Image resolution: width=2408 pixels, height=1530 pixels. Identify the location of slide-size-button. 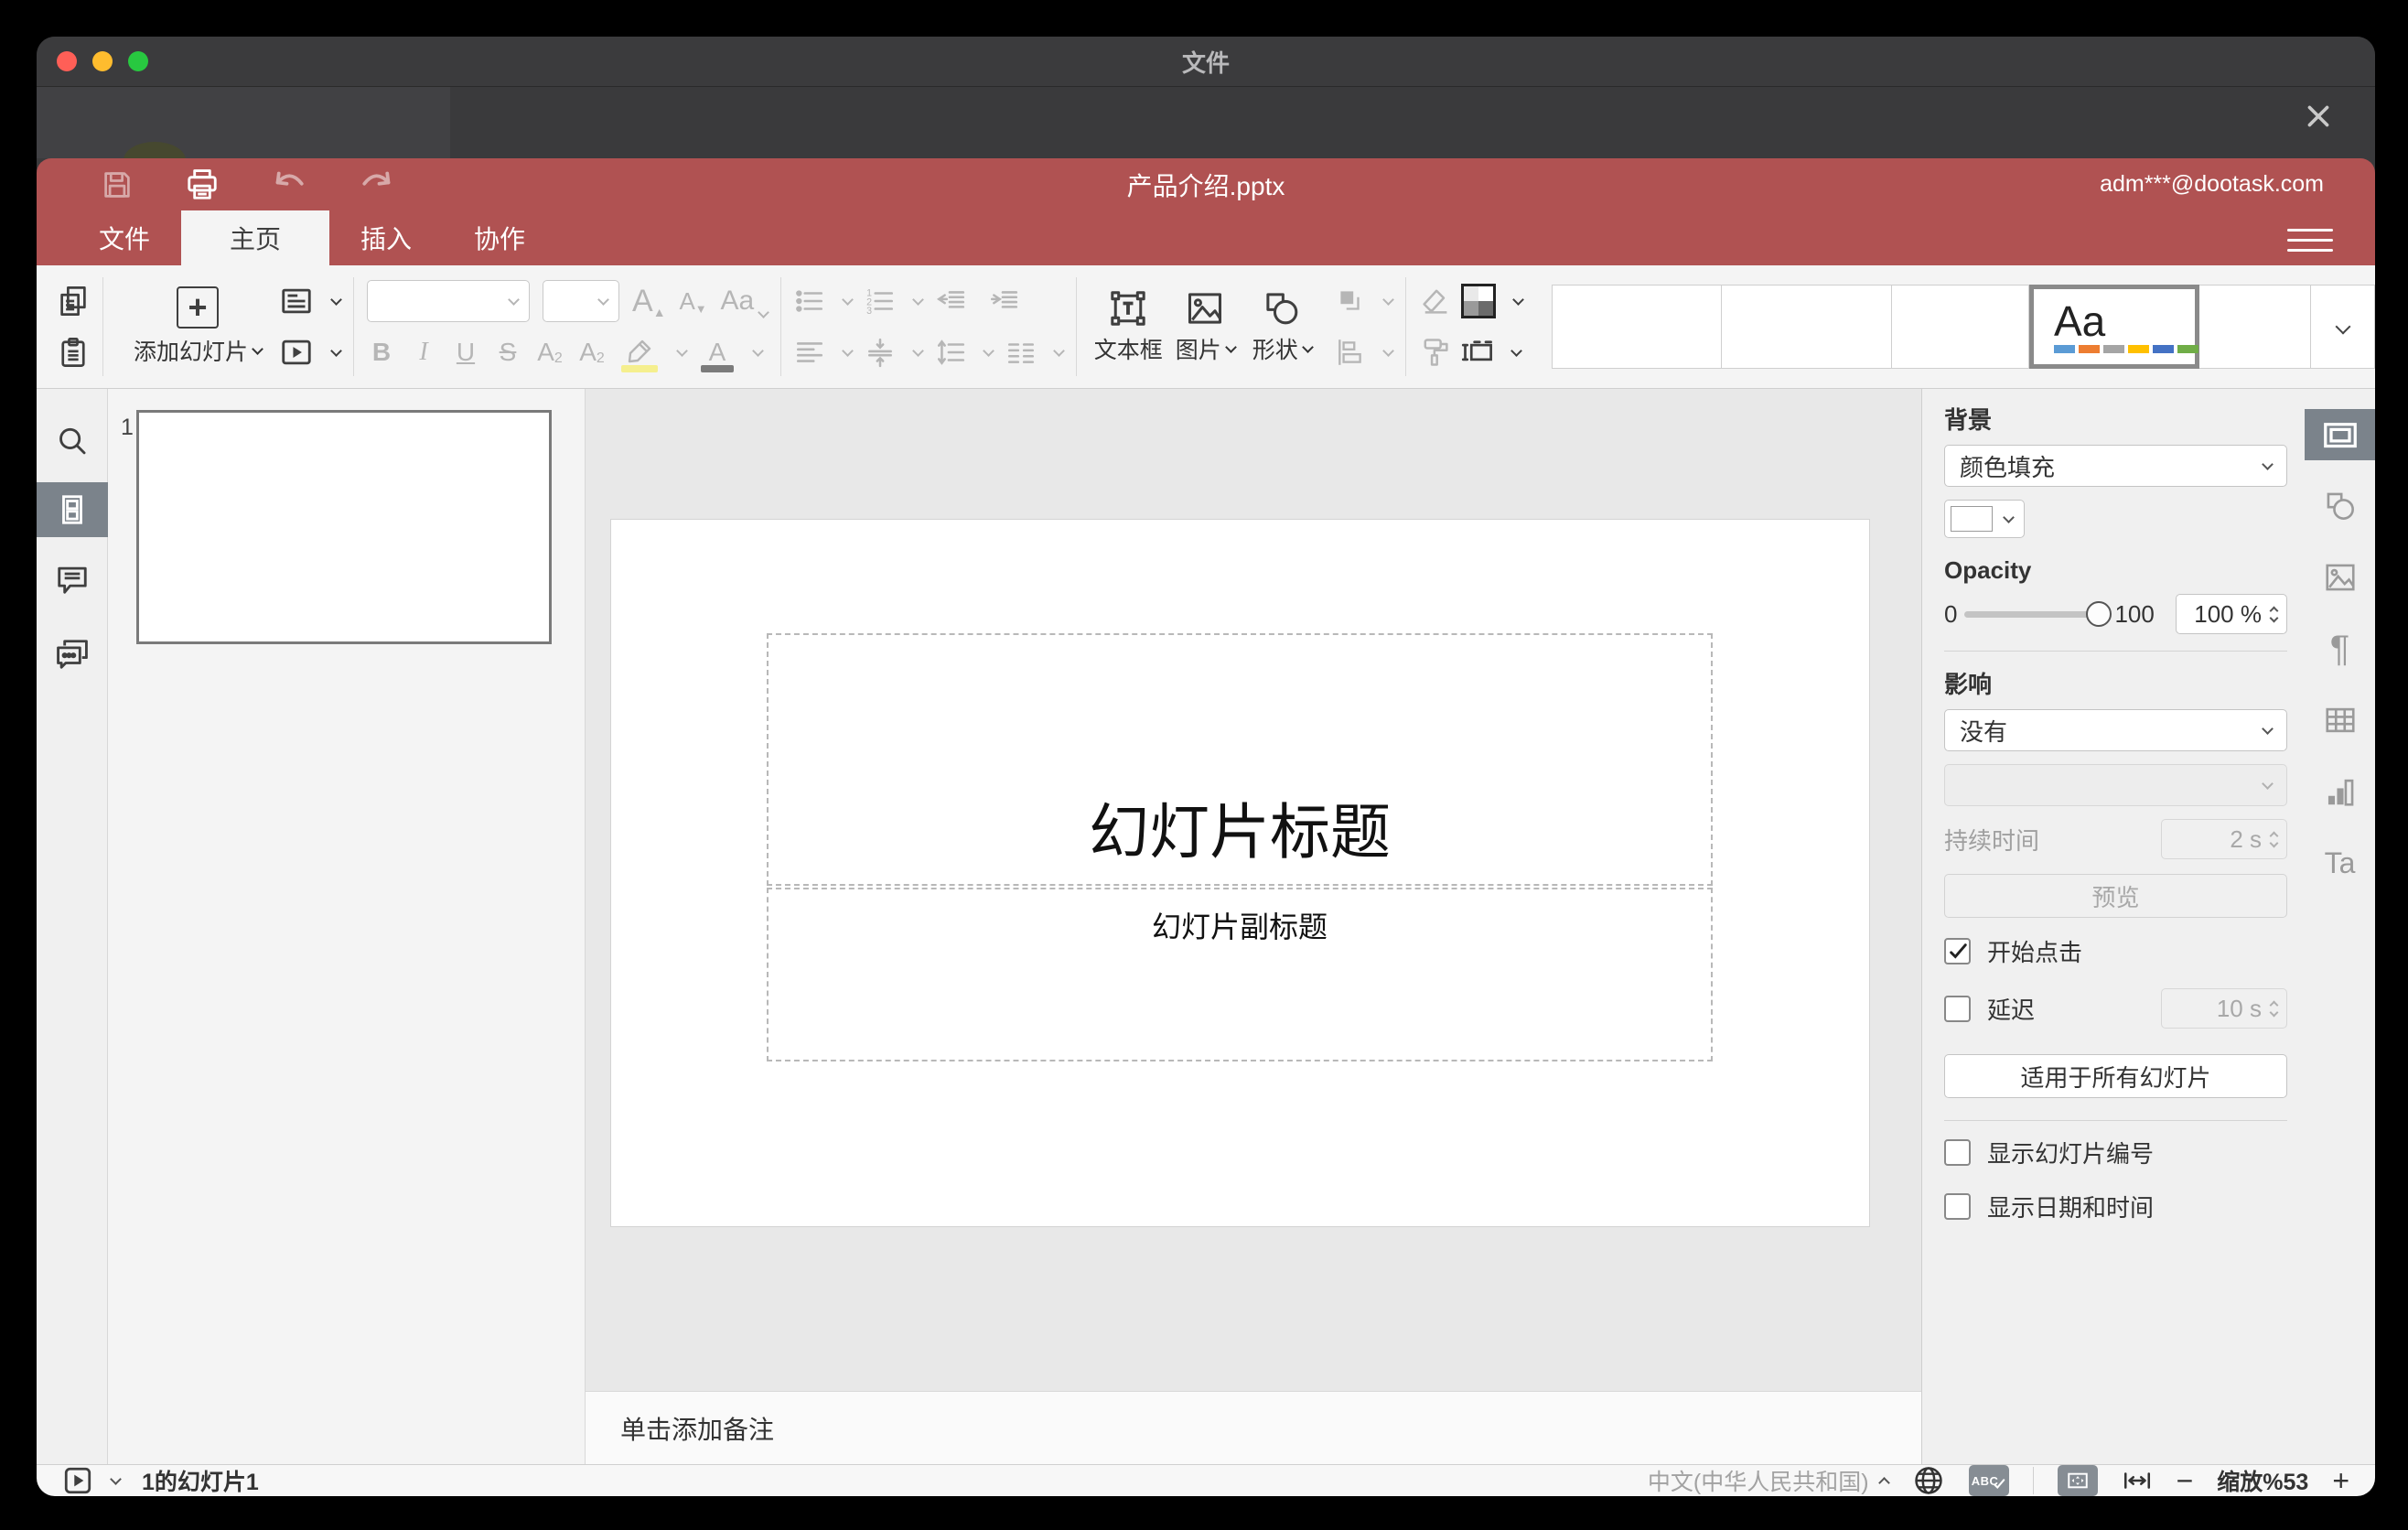
(1477, 352).